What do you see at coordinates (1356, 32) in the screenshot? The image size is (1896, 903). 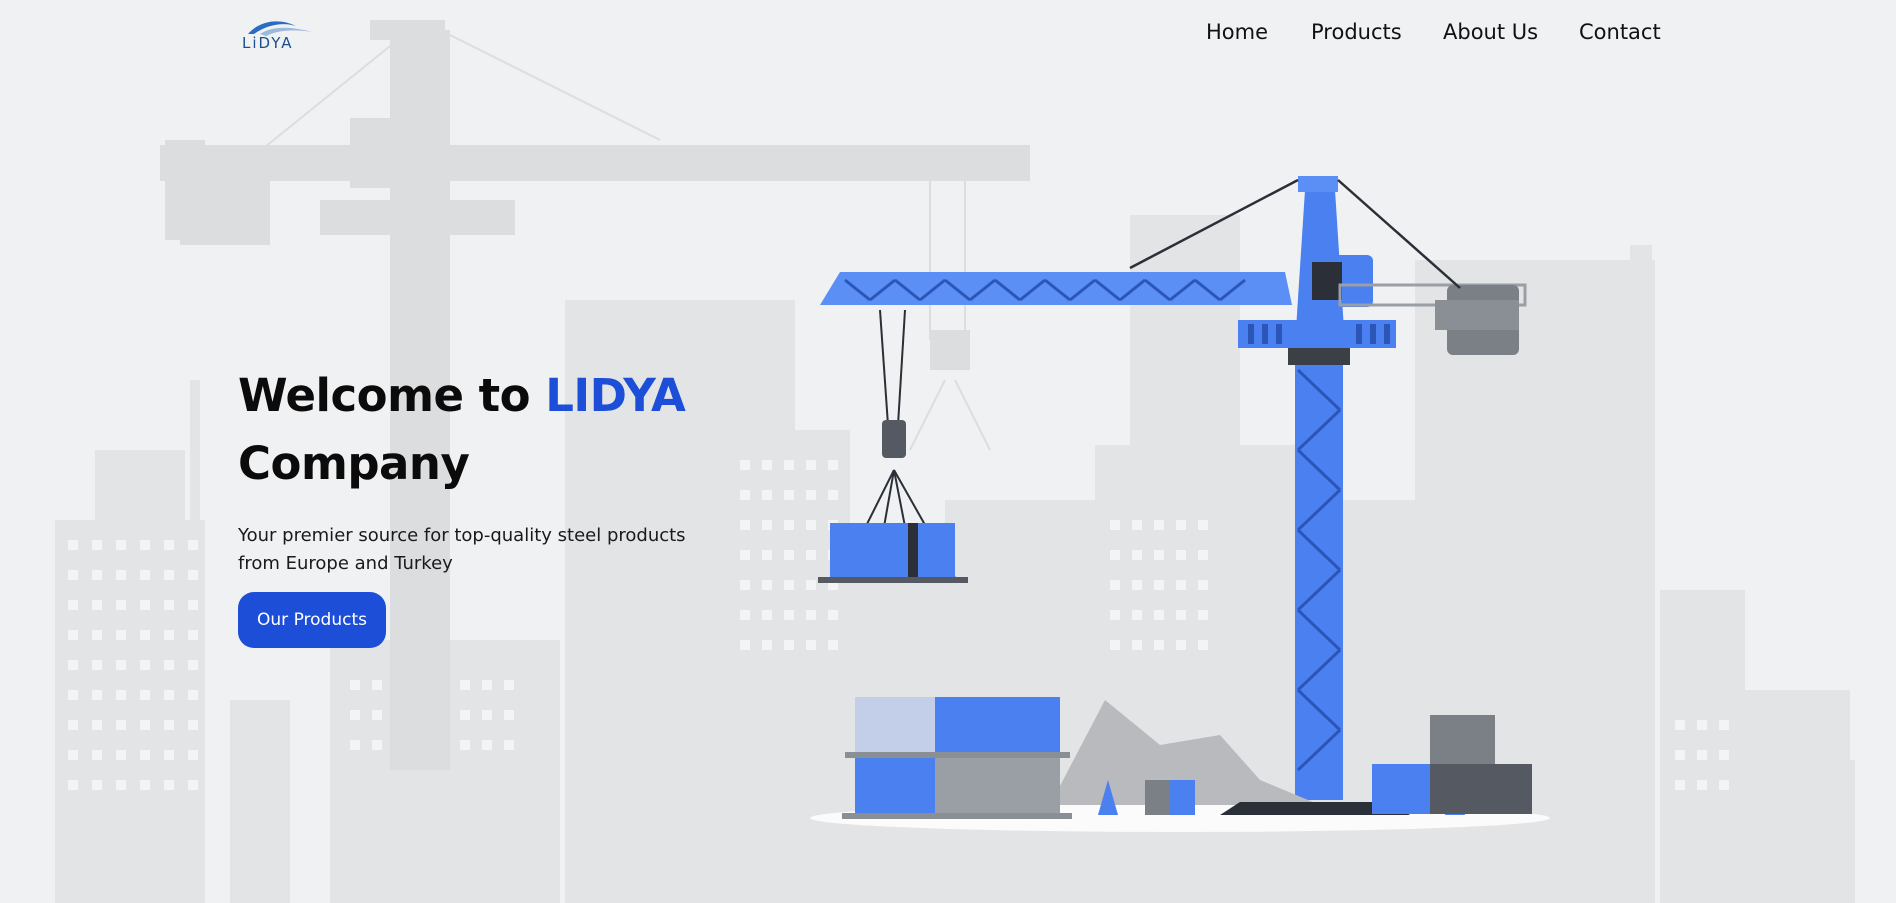 I see `nav-products-link: Products` at bounding box center [1356, 32].